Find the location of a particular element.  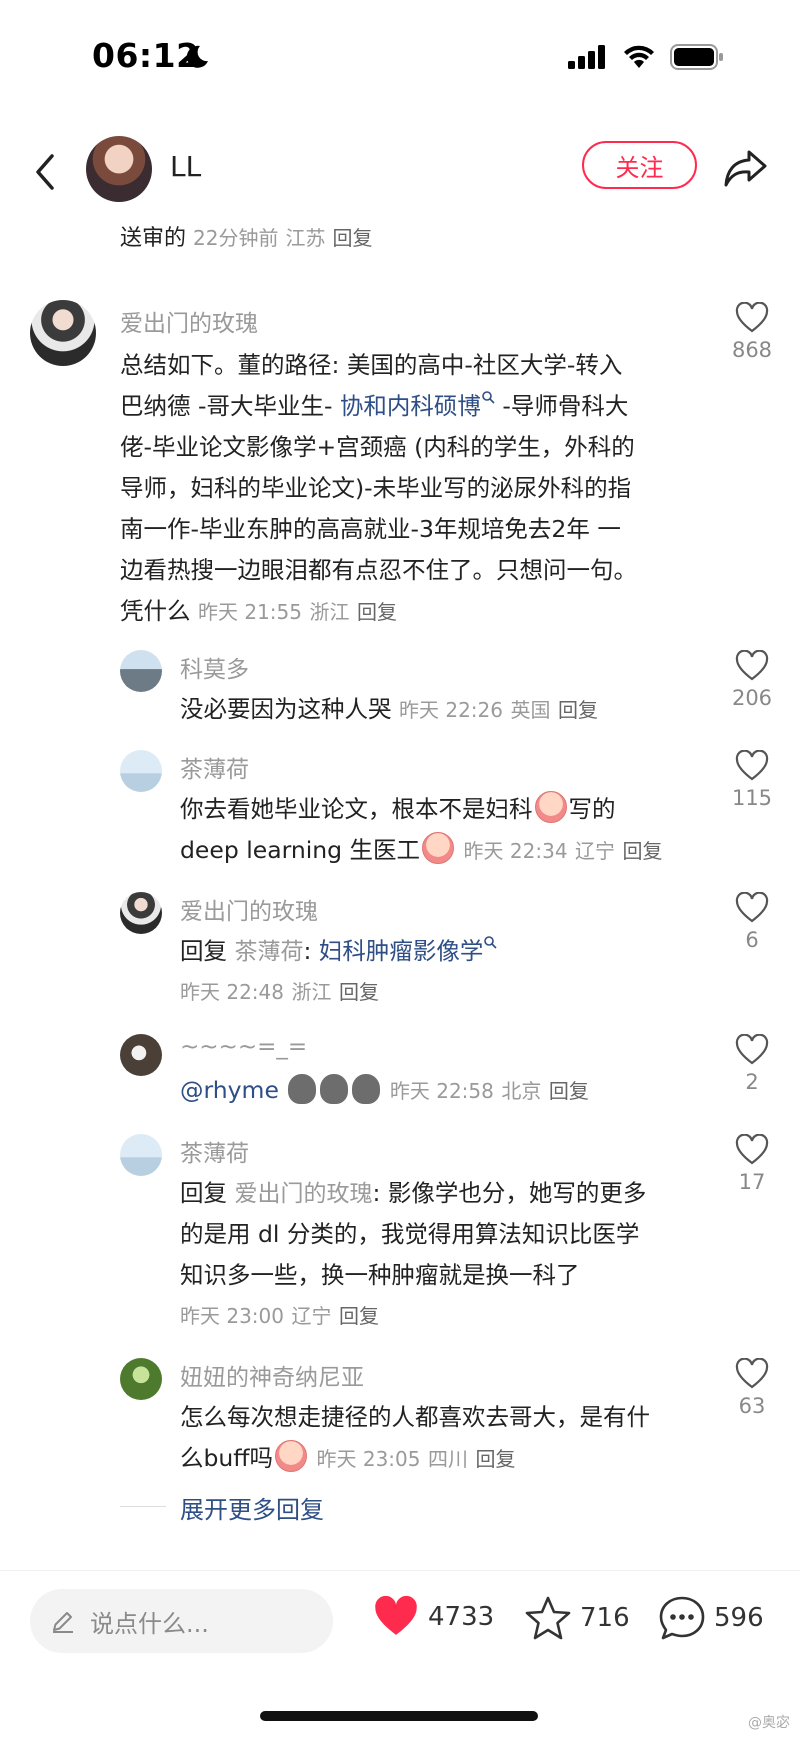

reply-target-name: 爱出门的玫瑰 is located at coordinates (303, 1194).